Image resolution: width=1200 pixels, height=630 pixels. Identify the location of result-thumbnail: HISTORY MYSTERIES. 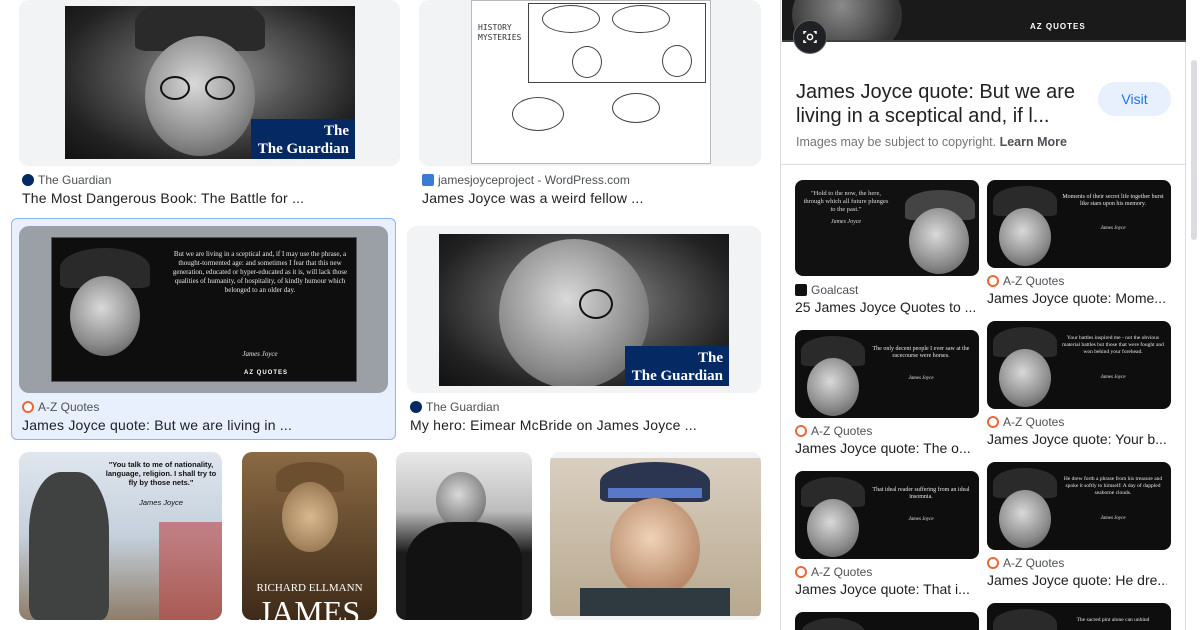
(590, 83).